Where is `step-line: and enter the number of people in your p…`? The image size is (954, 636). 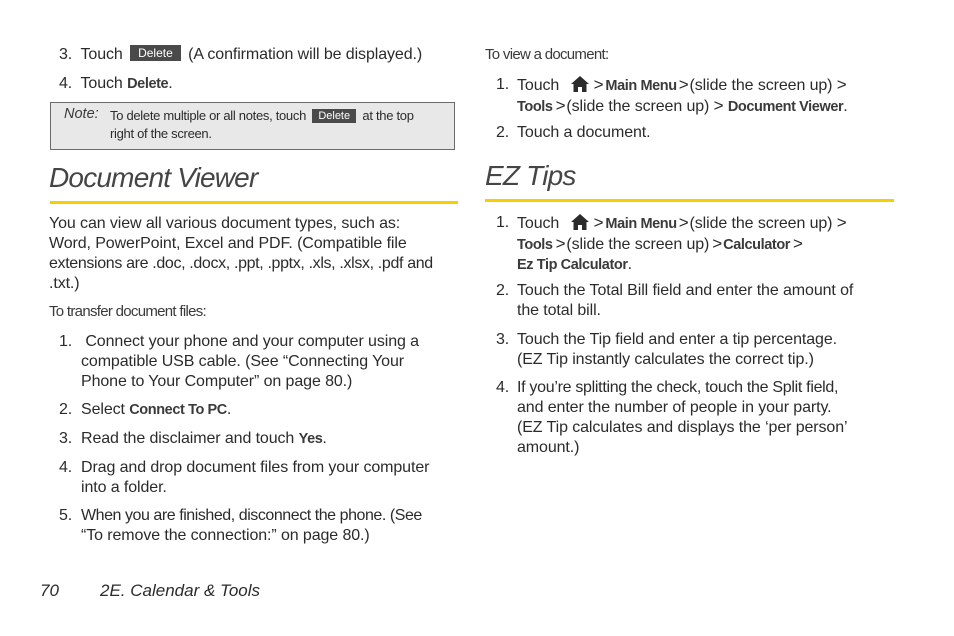 step-line: and enter the number of people in your p… is located at coordinates (674, 407).